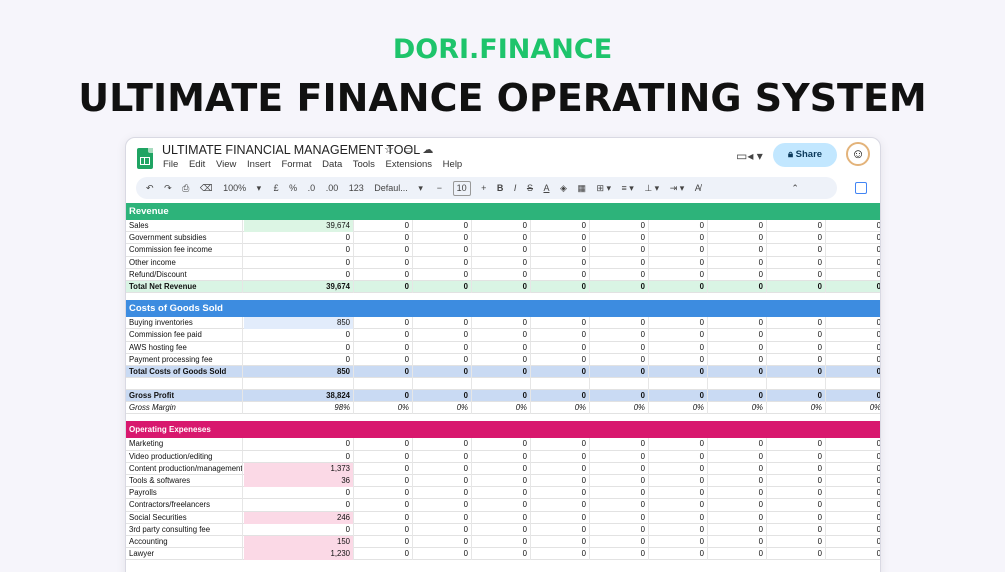 Image resolution: width=1005 pixels, height=572 pixels. Describe the element at coordinates (698, 188) in the screenshot. I see `text-rotate-icon: A̸` at that location.